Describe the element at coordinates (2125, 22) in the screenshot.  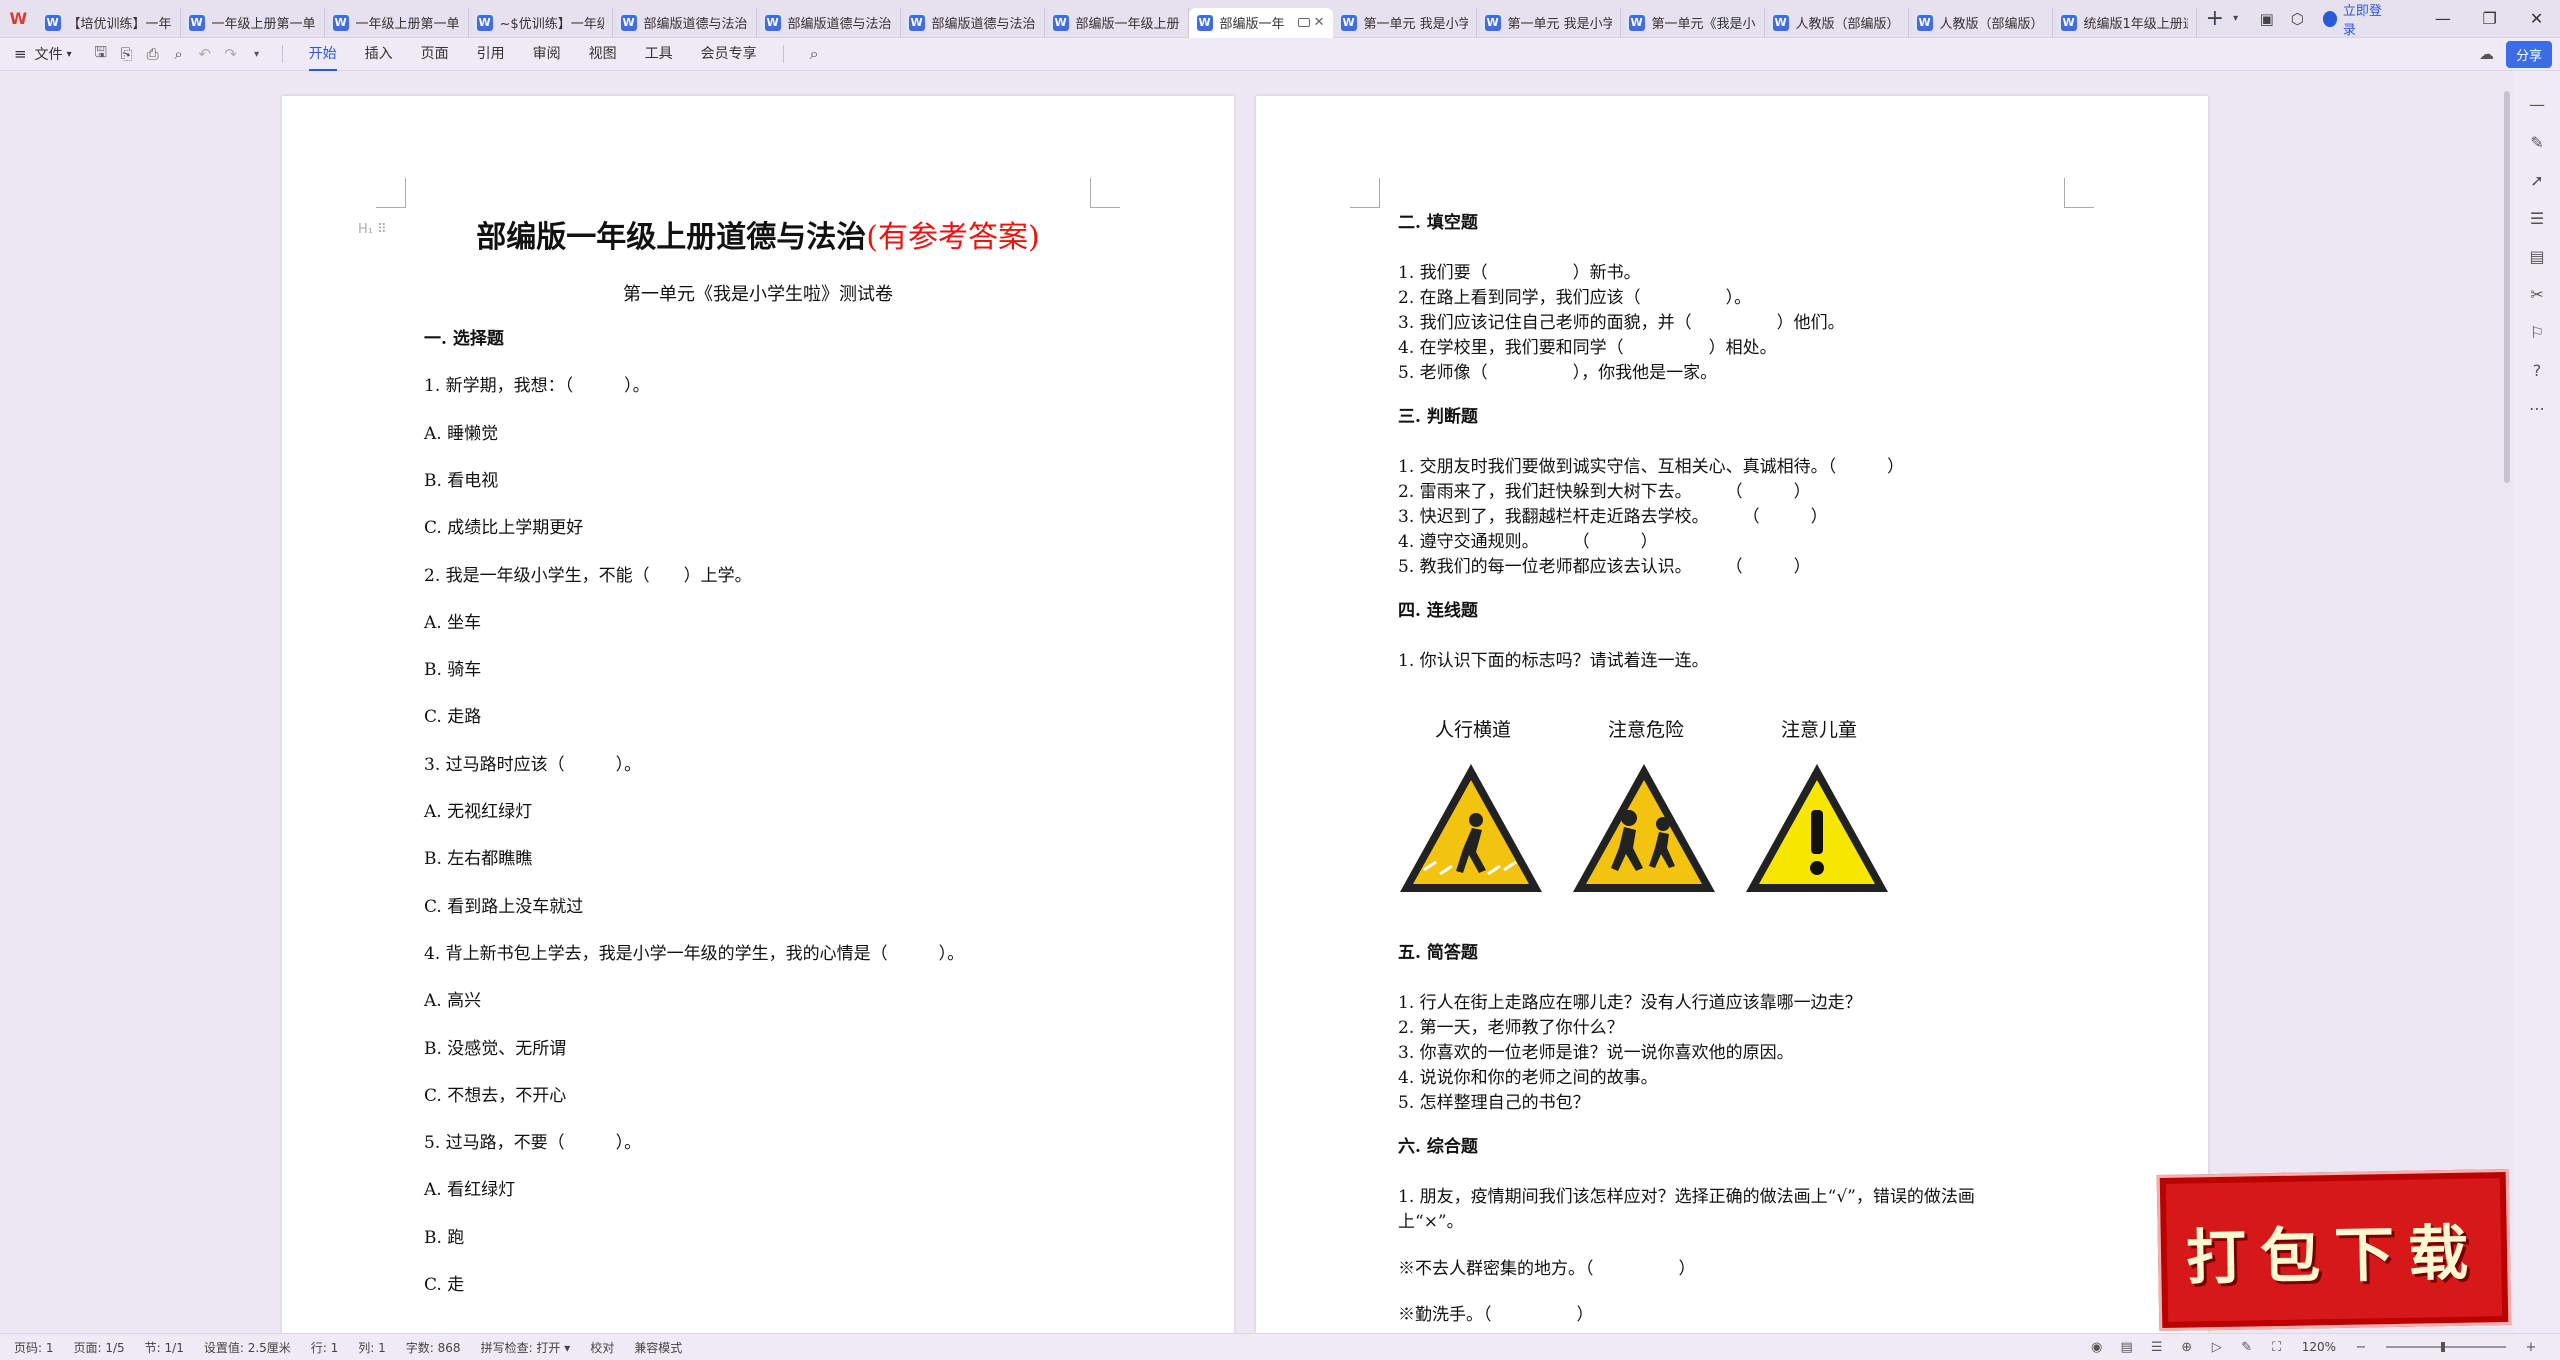
I see `tab-document-15: W 统编版1年级上册道` at that location.